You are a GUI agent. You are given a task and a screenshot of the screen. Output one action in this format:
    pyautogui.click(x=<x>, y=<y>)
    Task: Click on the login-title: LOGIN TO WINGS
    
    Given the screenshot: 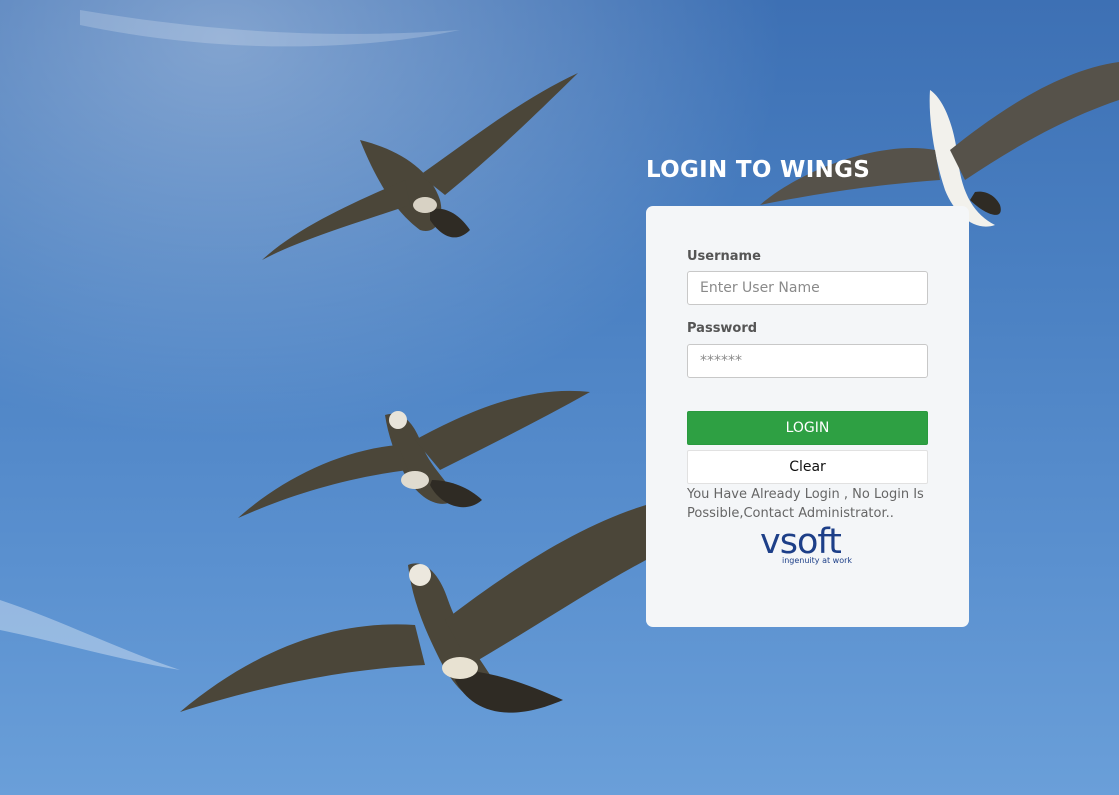 What is the action you would take?
    pyautogui.click(x=758, y=170)
    